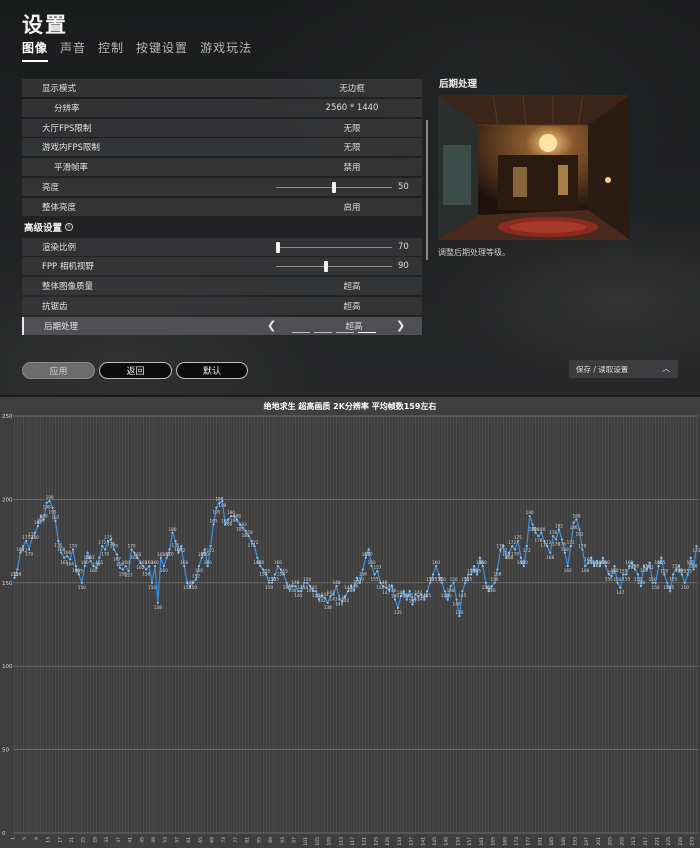  What do you see at coordinates (577, 515) in the screenshot?
I see `data-label: 188` at bounding box center [577, 515].